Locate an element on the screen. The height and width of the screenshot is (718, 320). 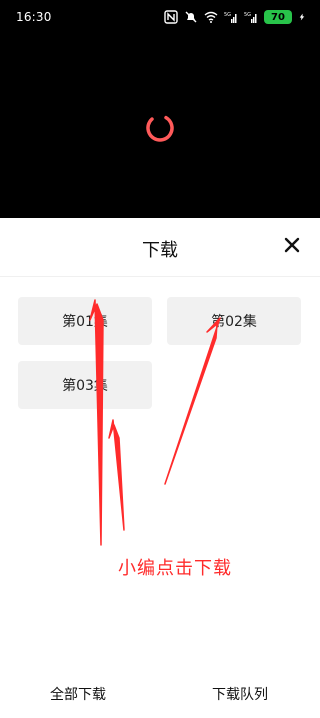
download-queue-button: 下载队列 is located at coordinates (240, 694).